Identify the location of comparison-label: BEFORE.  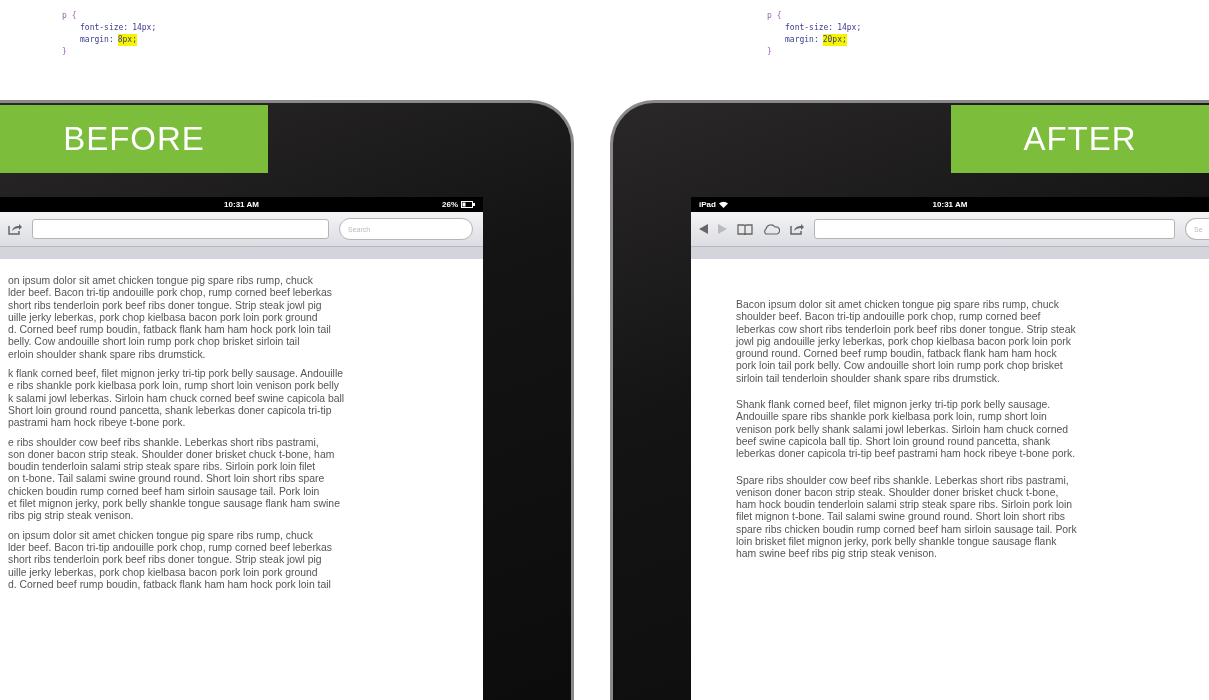
(134, 139).